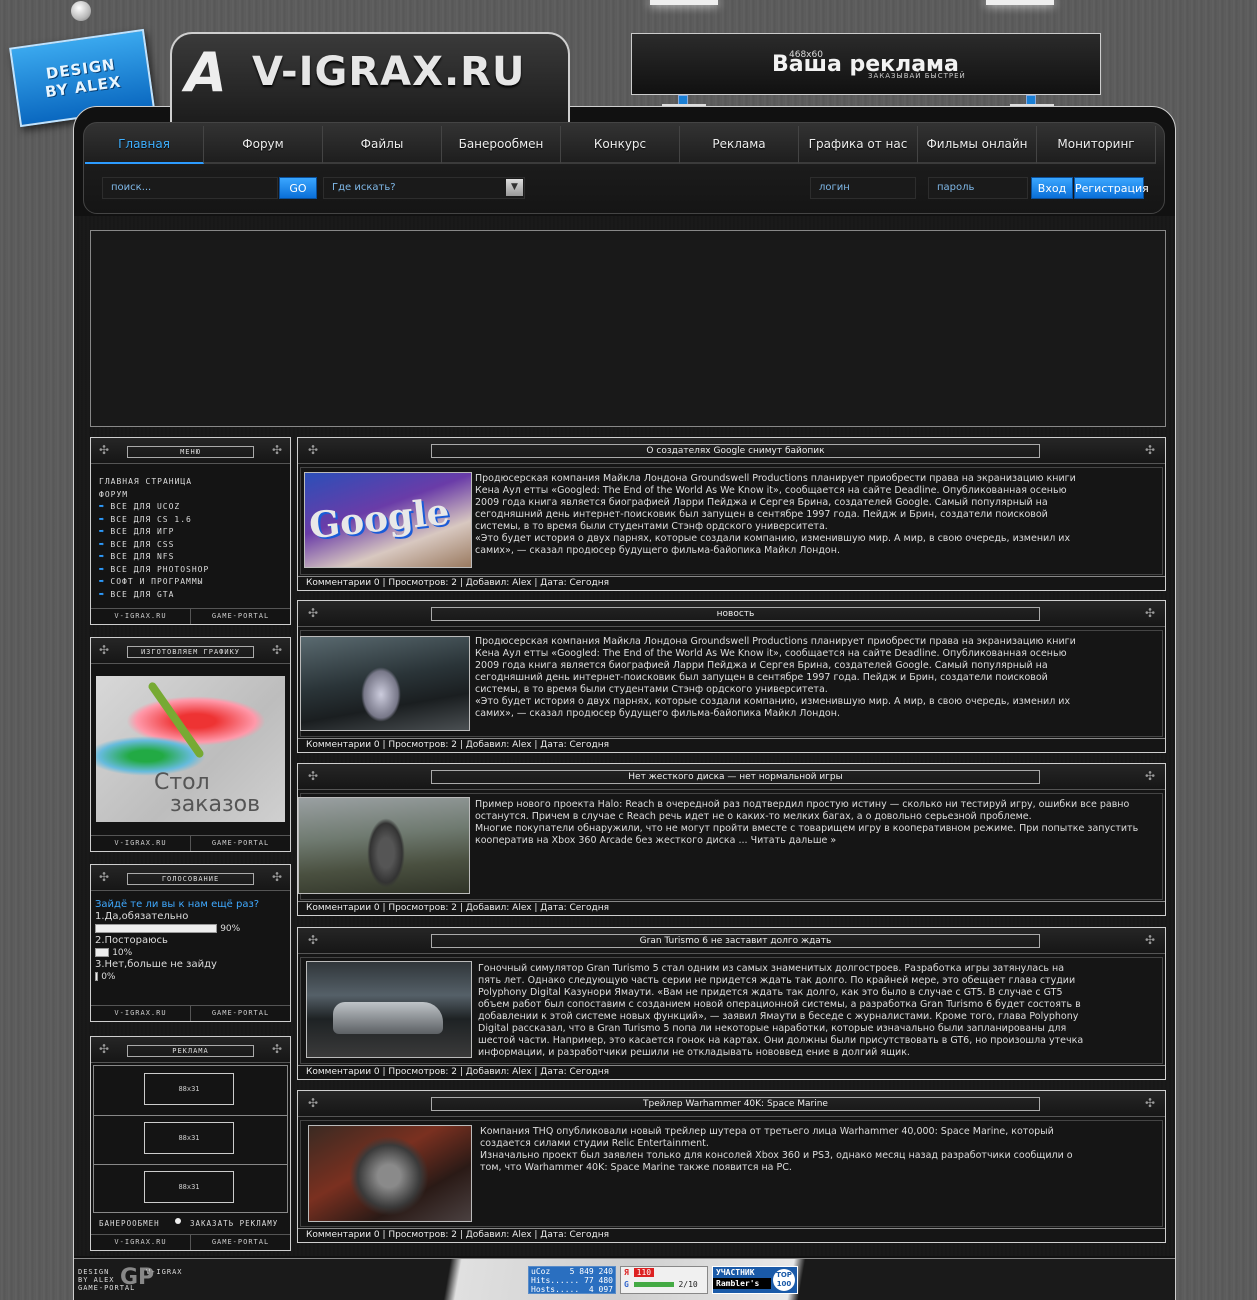 The width and height of the screenshot is (1257, 1300). What do you see at coordinates (154, 482) in the screenshot?
I see `menu-item-home: главная страница` at bounding box center [154, 482].